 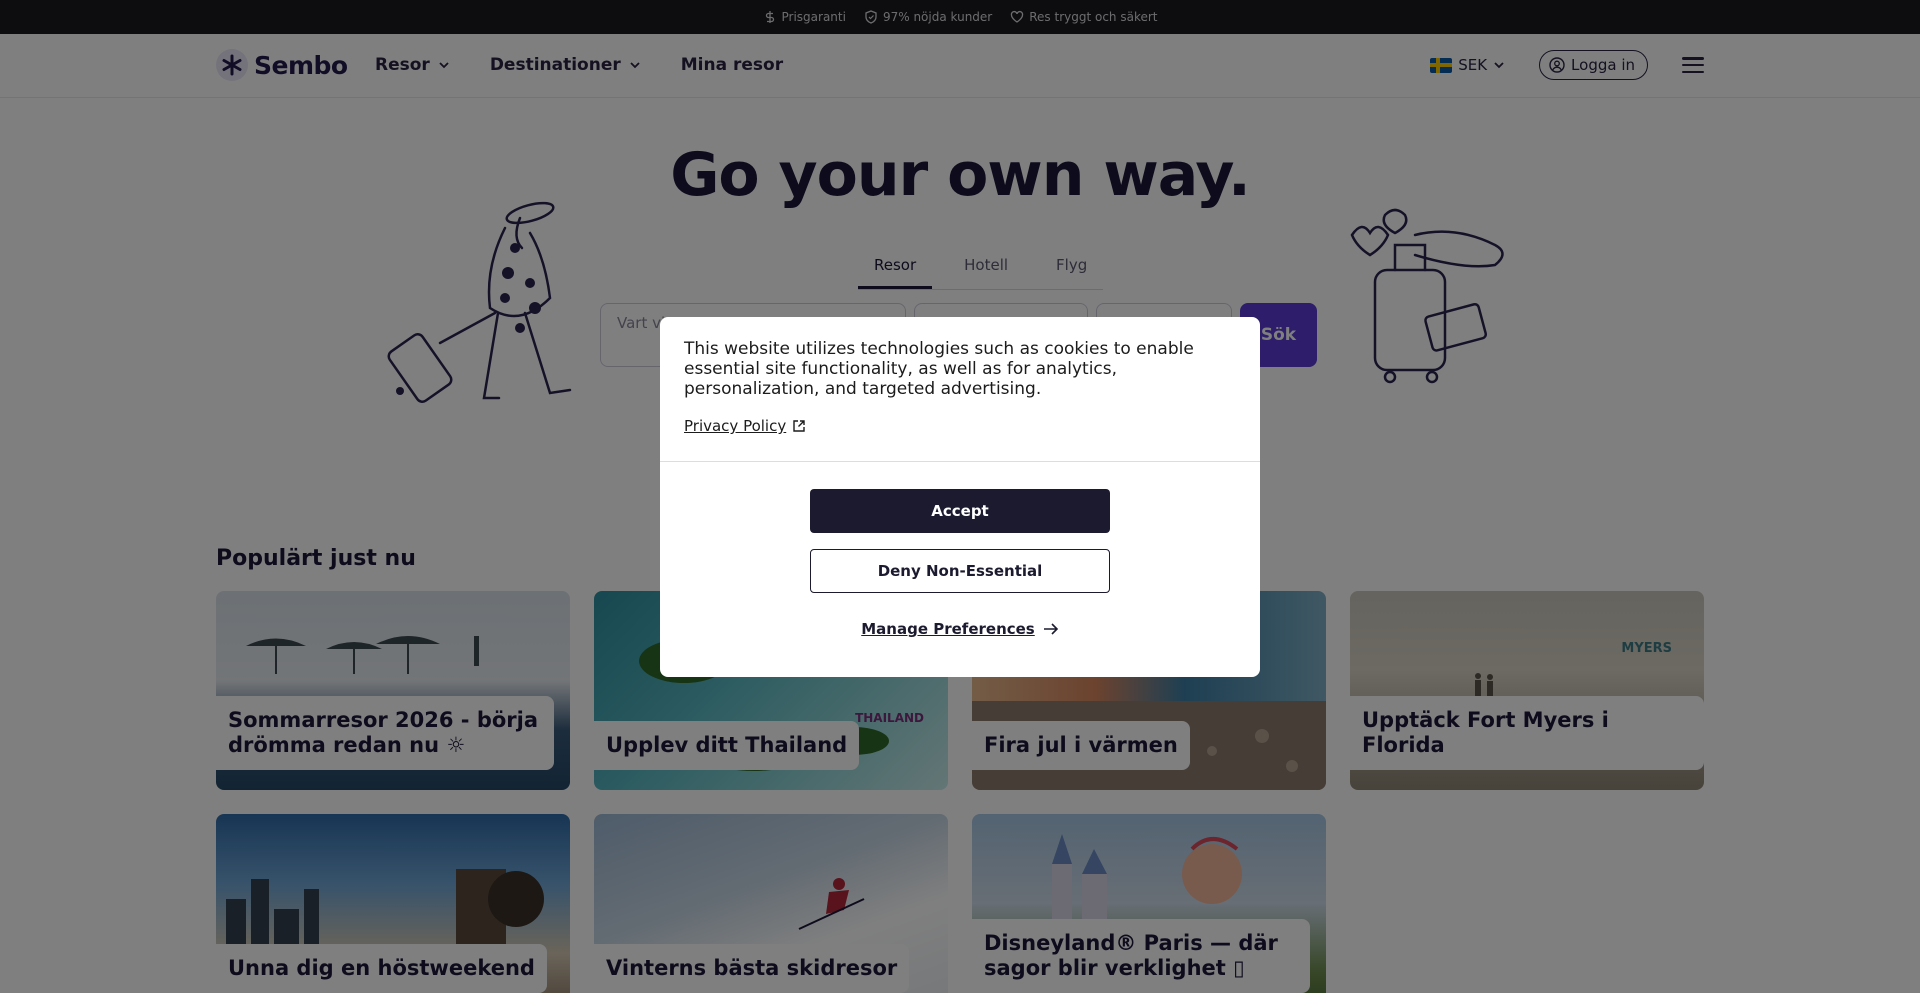 I want to click on manage-label: Manage Preferences, so click(x=948, y=629).